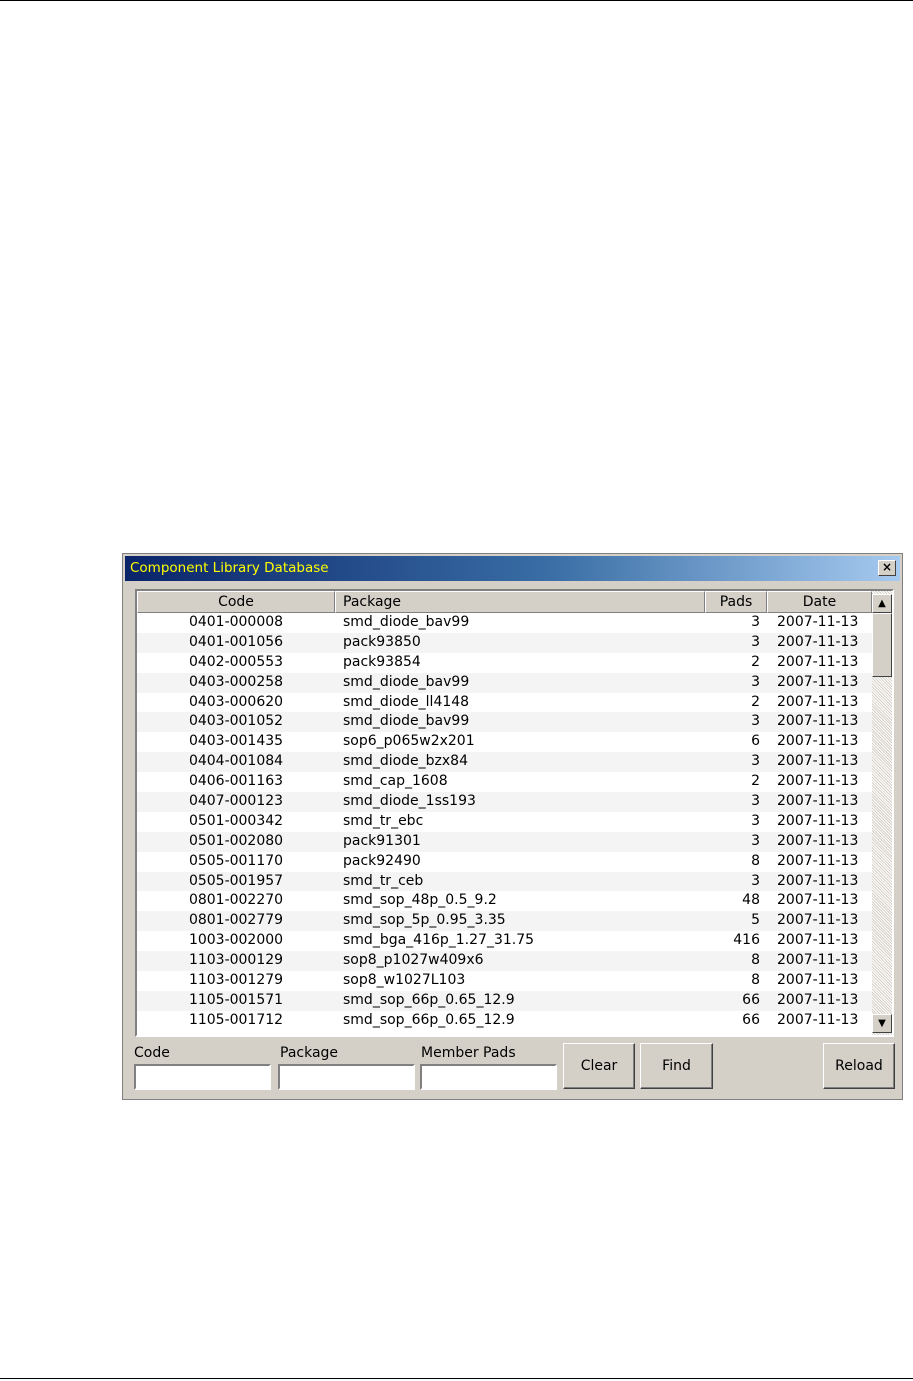  I want to click on table-row: 0403-000258 smd_diode_bav99 3 2007-11-13, so click(504, 682).